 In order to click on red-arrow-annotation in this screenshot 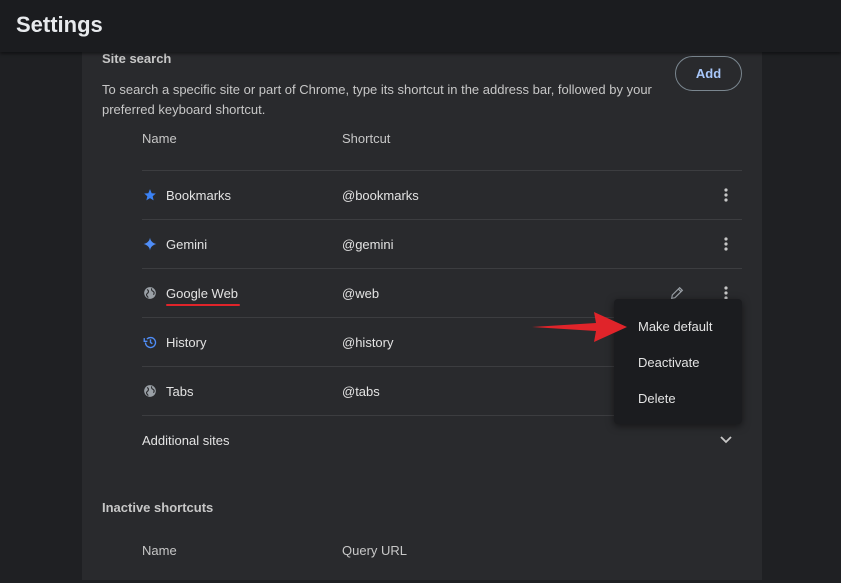, I will do `click(579, 327)`.